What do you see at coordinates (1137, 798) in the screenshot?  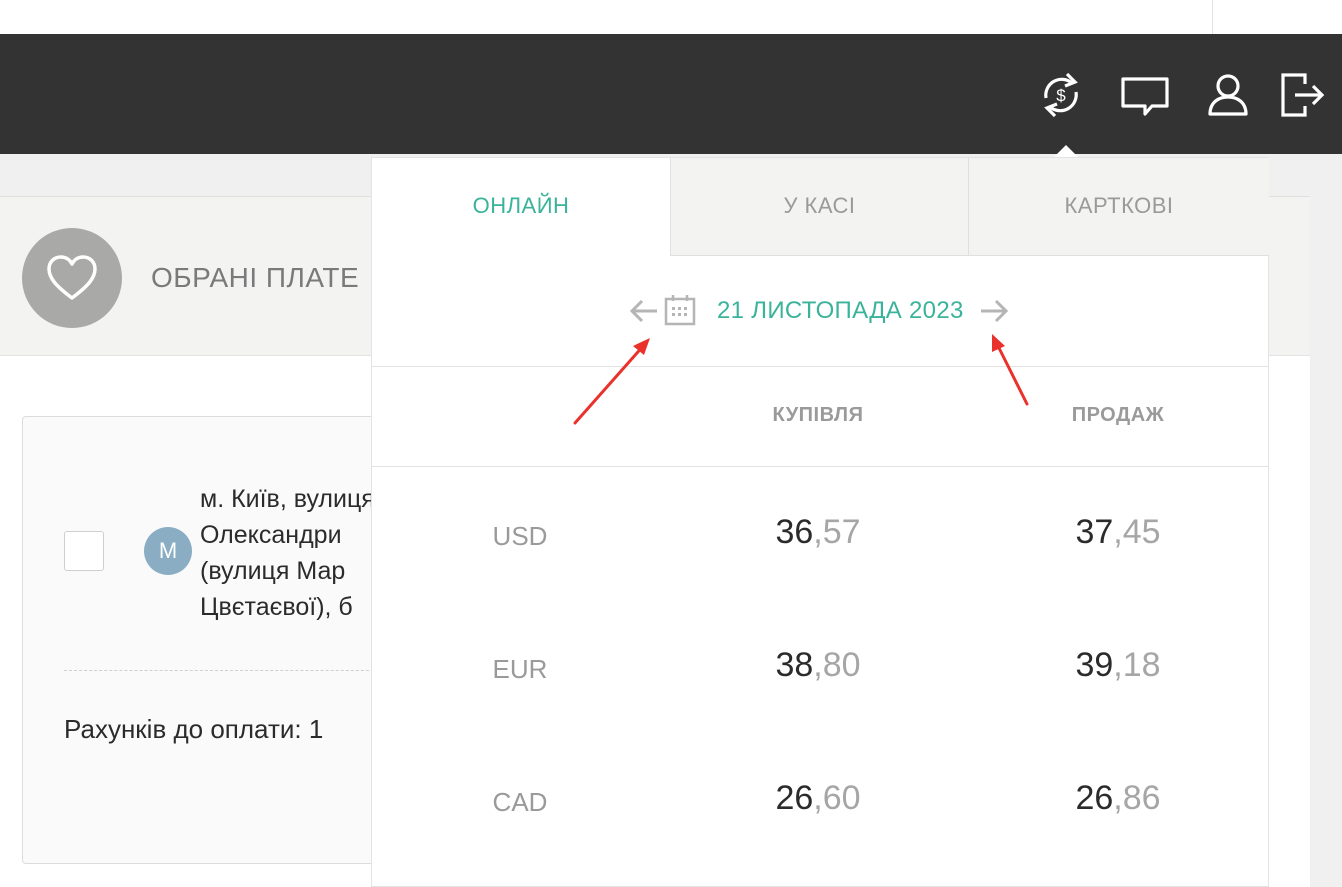 I see `sell-rate-frac: ,86` at bounding box center [1137, 798].